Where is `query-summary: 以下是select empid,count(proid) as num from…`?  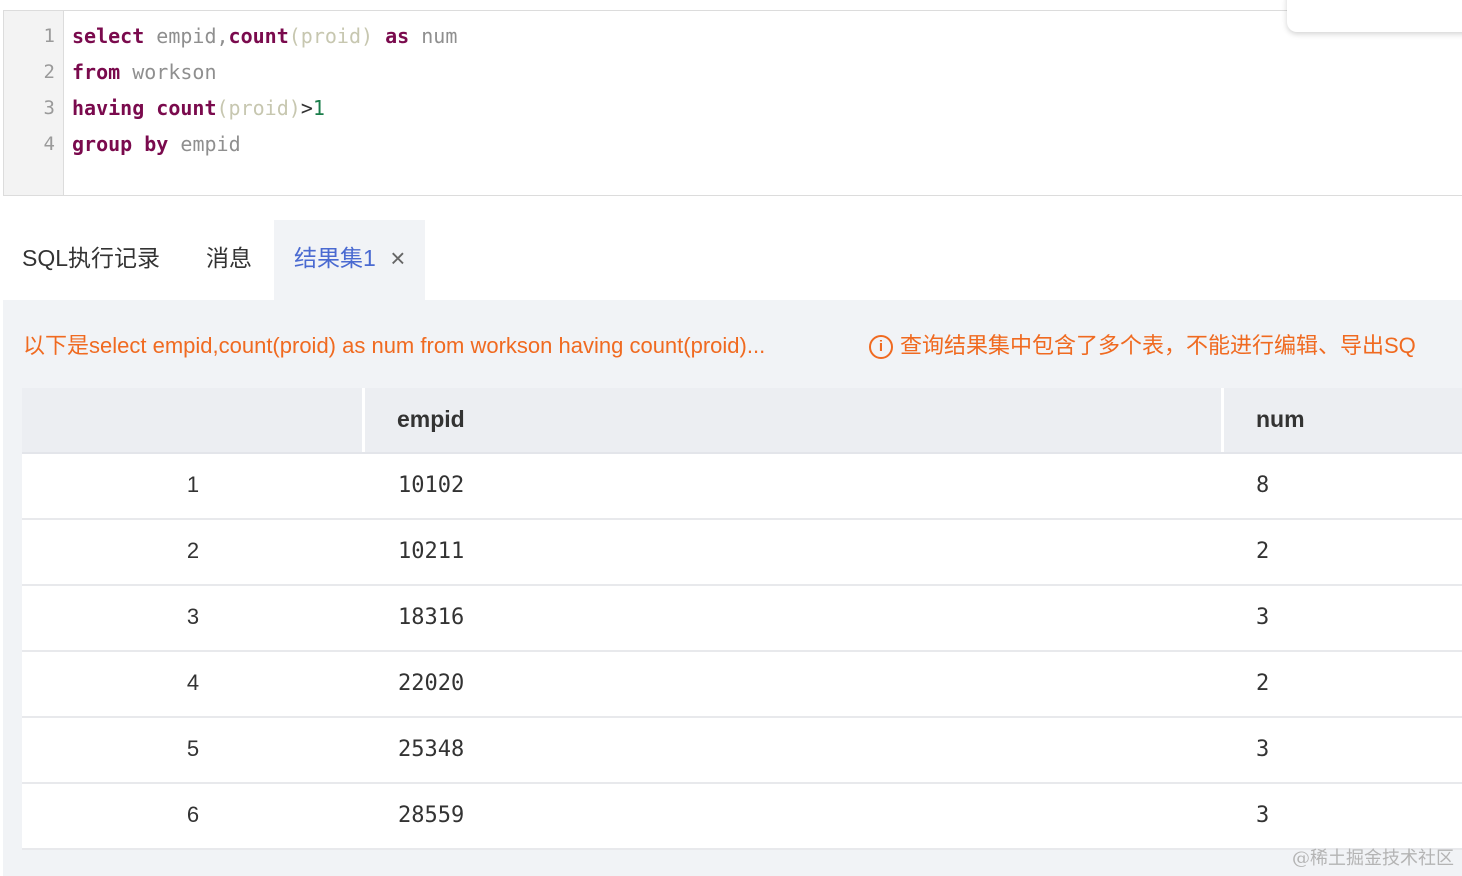
query-summary: 以下是select empid,count(proid) as num from… is located at coordinates (394, 345).